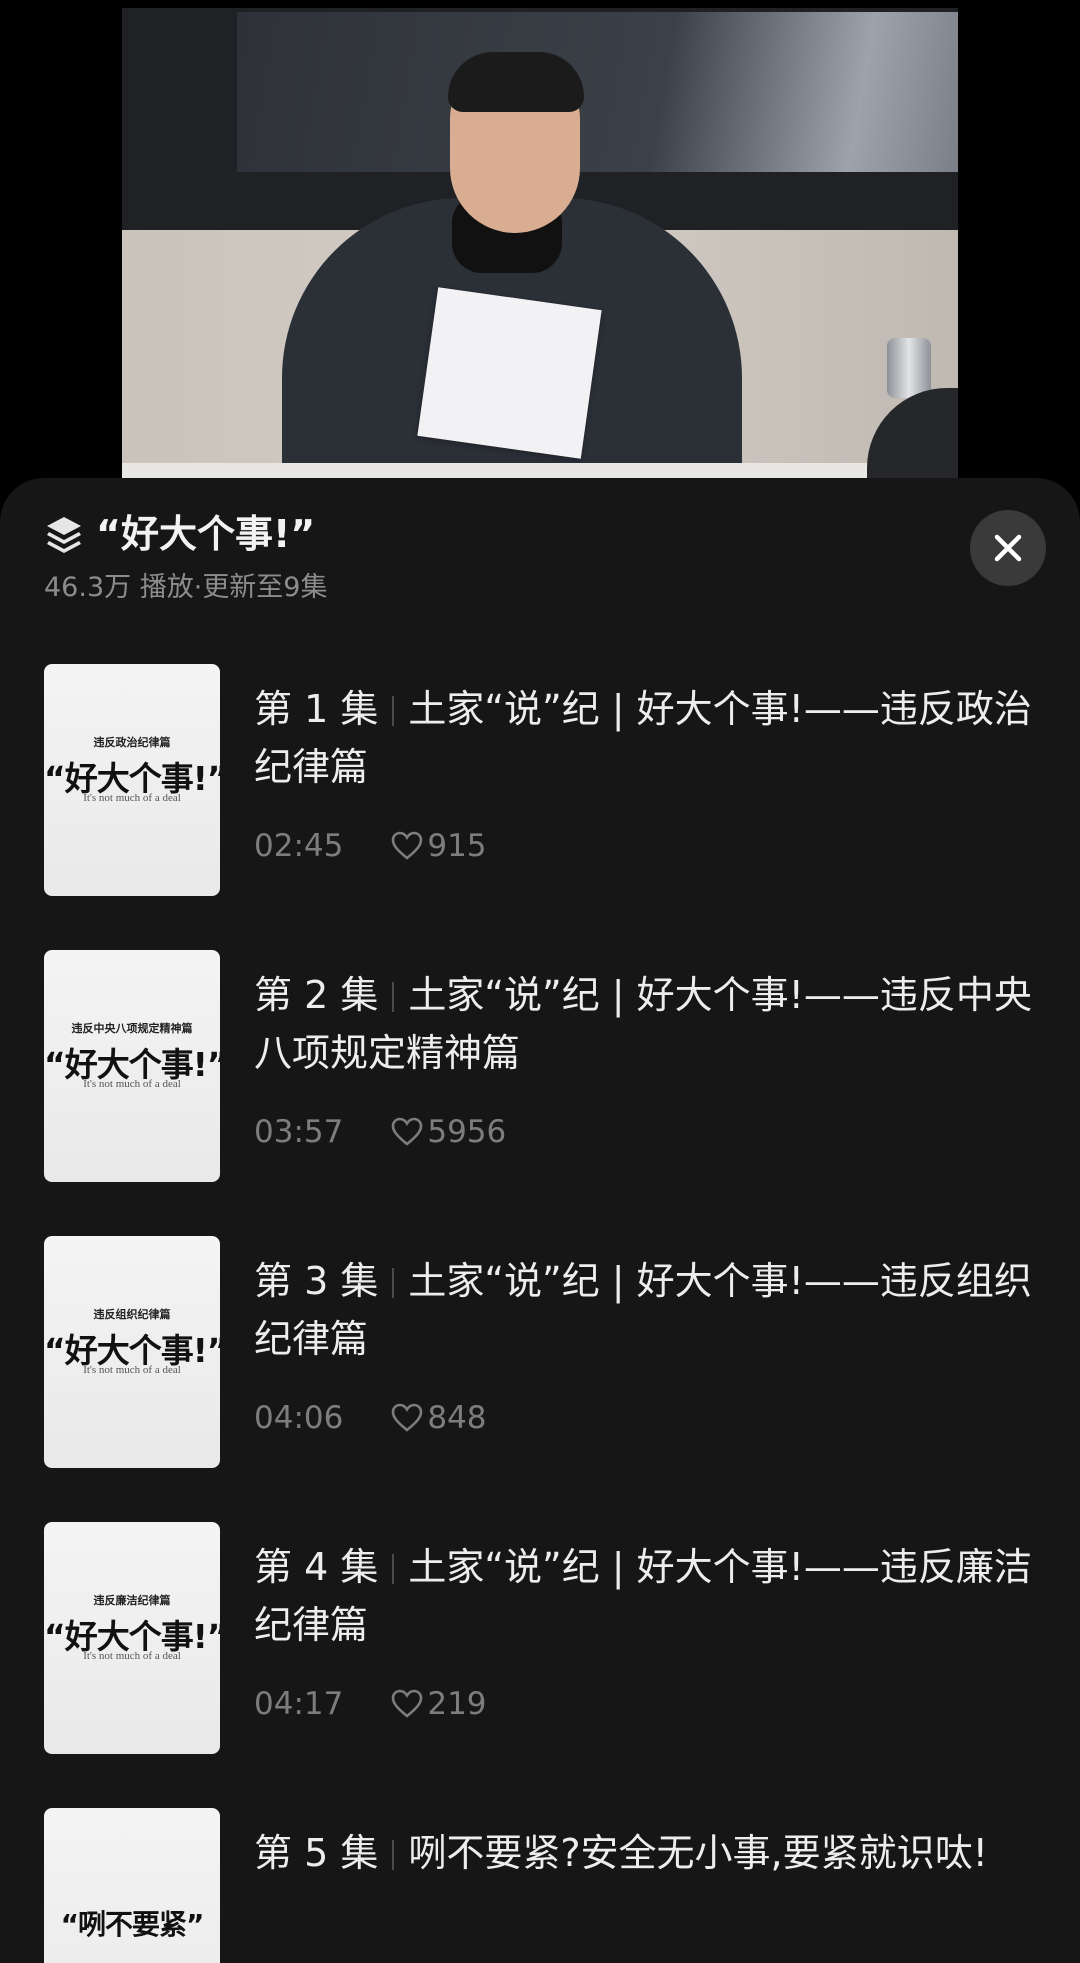  I want to click on episode-thumbnail: 违反组织纪律篇 “好大个事!” It's not much of a deal, so click(132, 1352).